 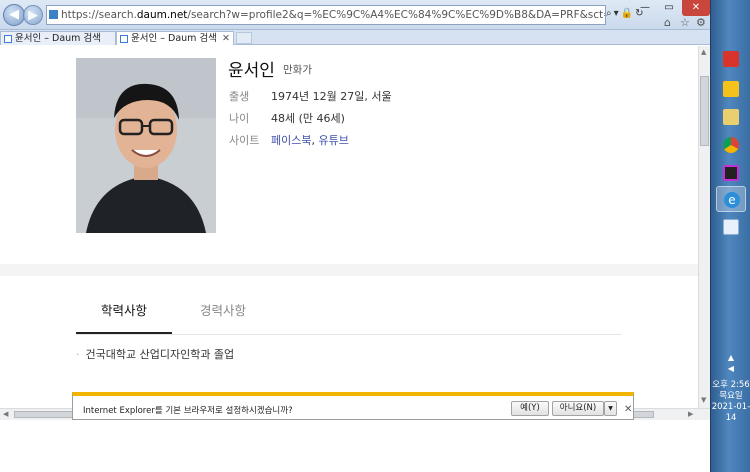 I want to click on dropdown-icon: ▾, so click(x=617, y=13).